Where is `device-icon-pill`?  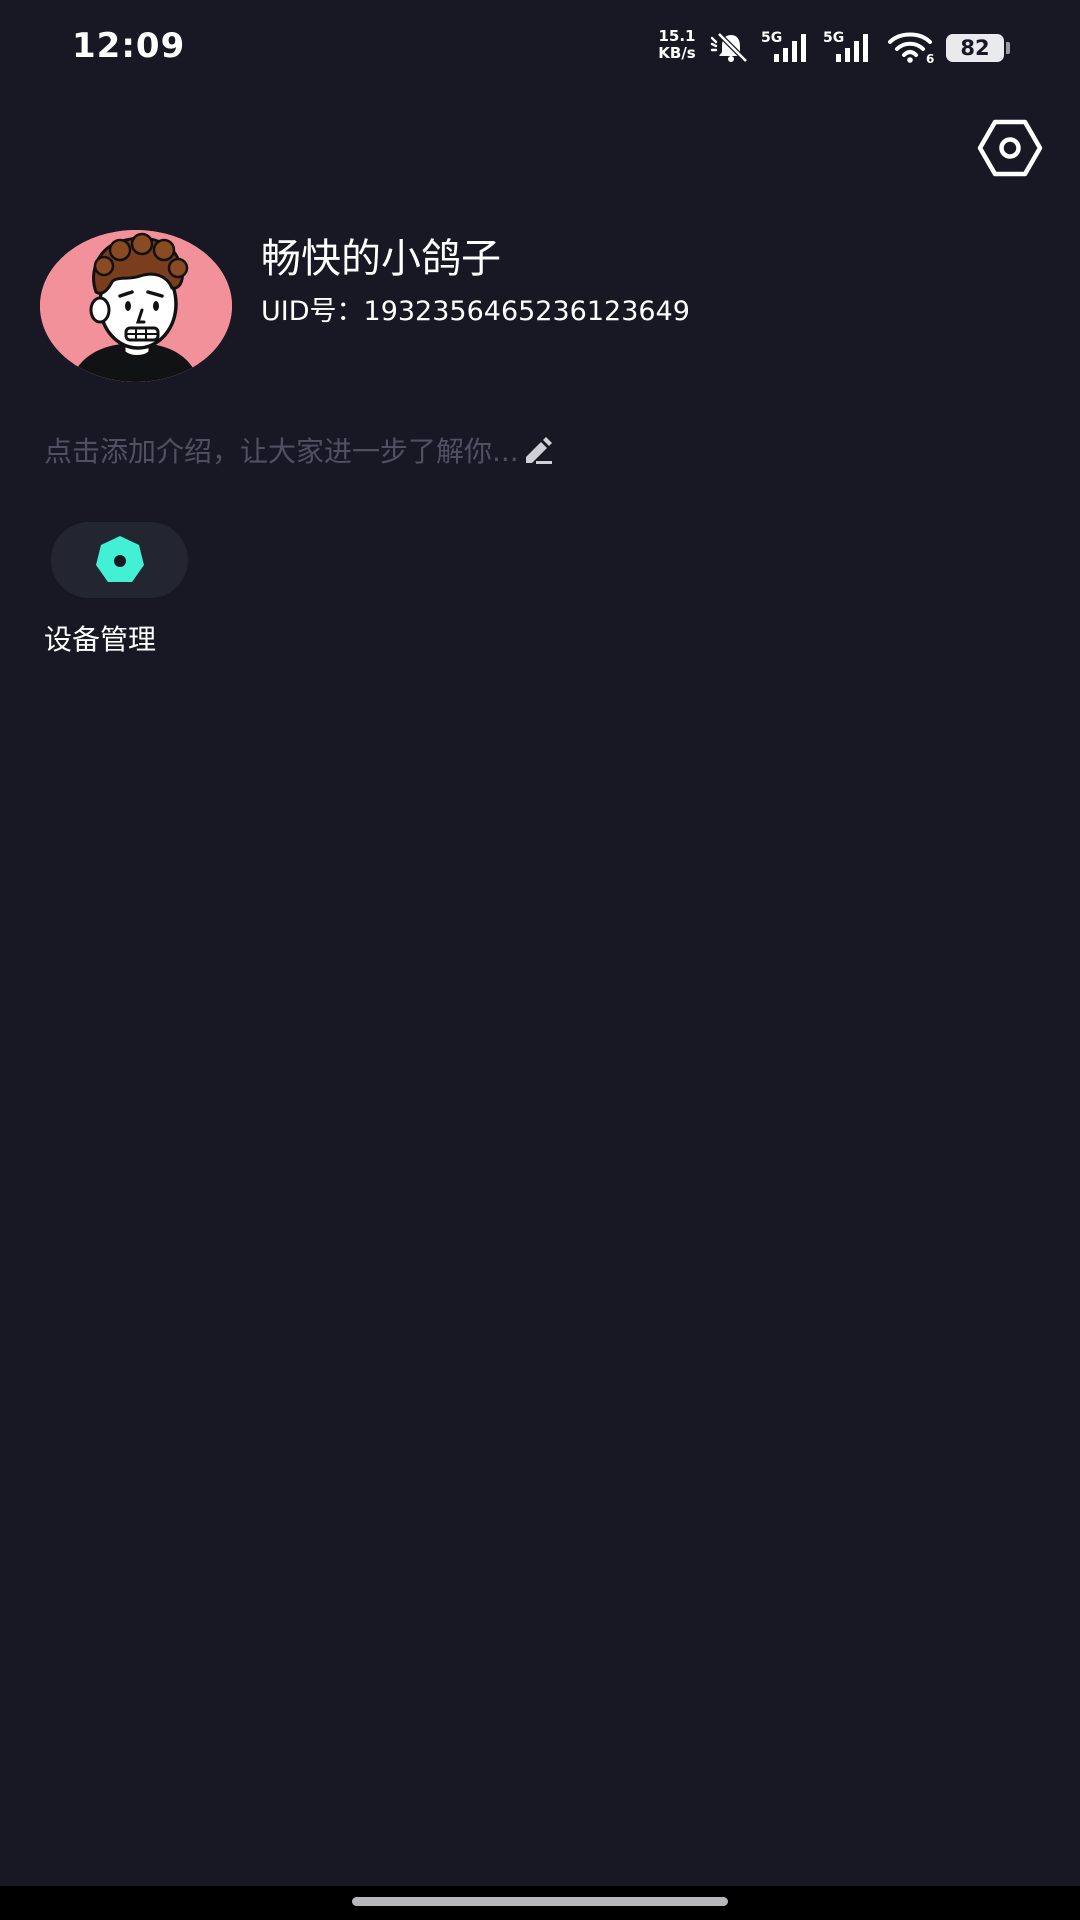
device-icon-pill is located at coordinates (119, 560).